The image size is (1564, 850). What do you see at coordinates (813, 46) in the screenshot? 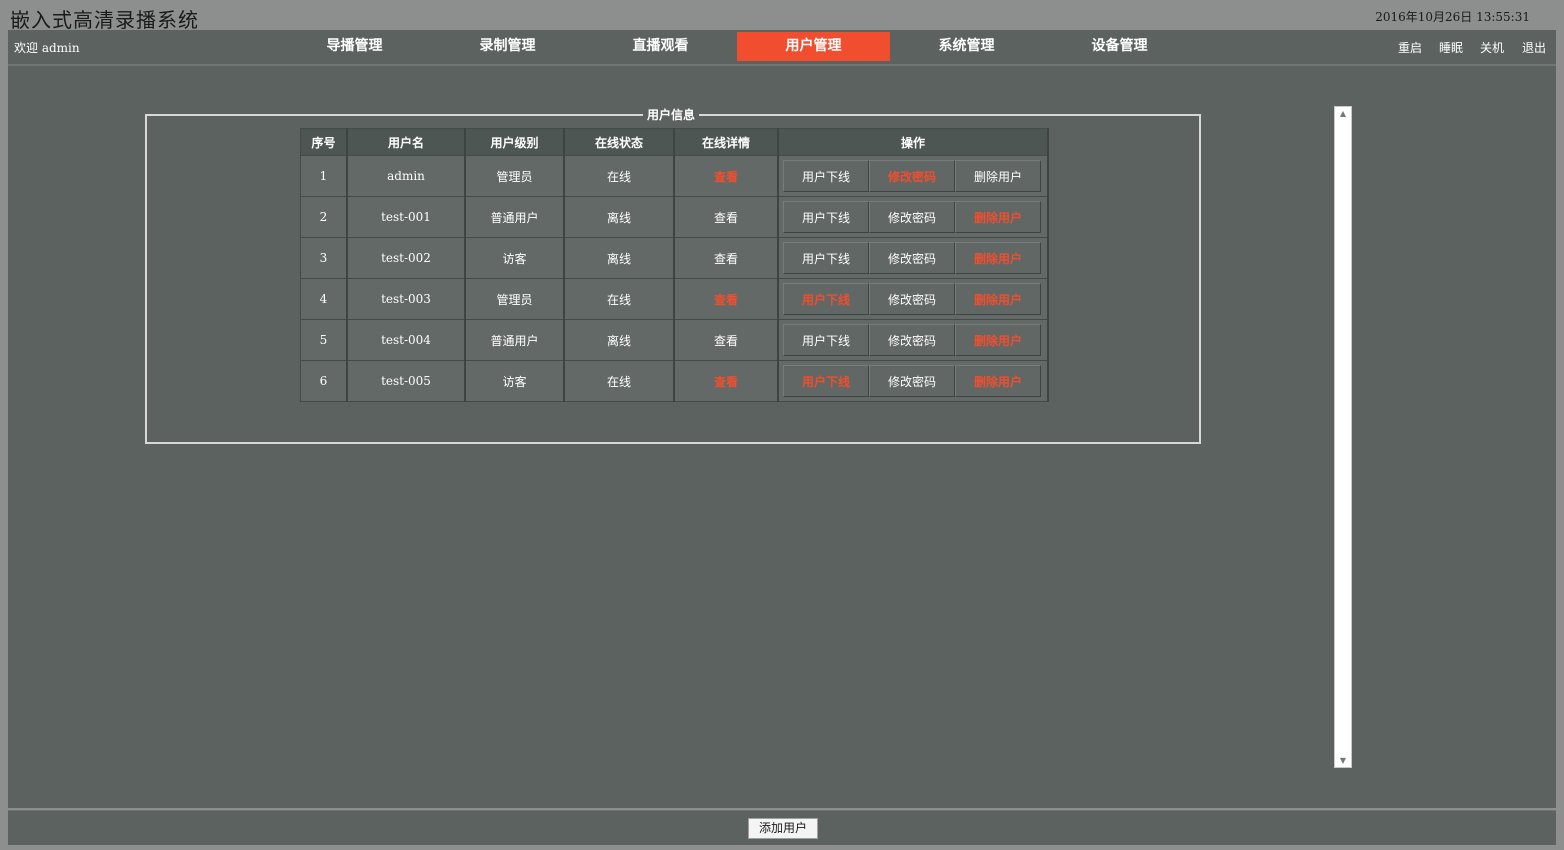
I see `tab-users: 用户管理` at bounding box center [813, 46].